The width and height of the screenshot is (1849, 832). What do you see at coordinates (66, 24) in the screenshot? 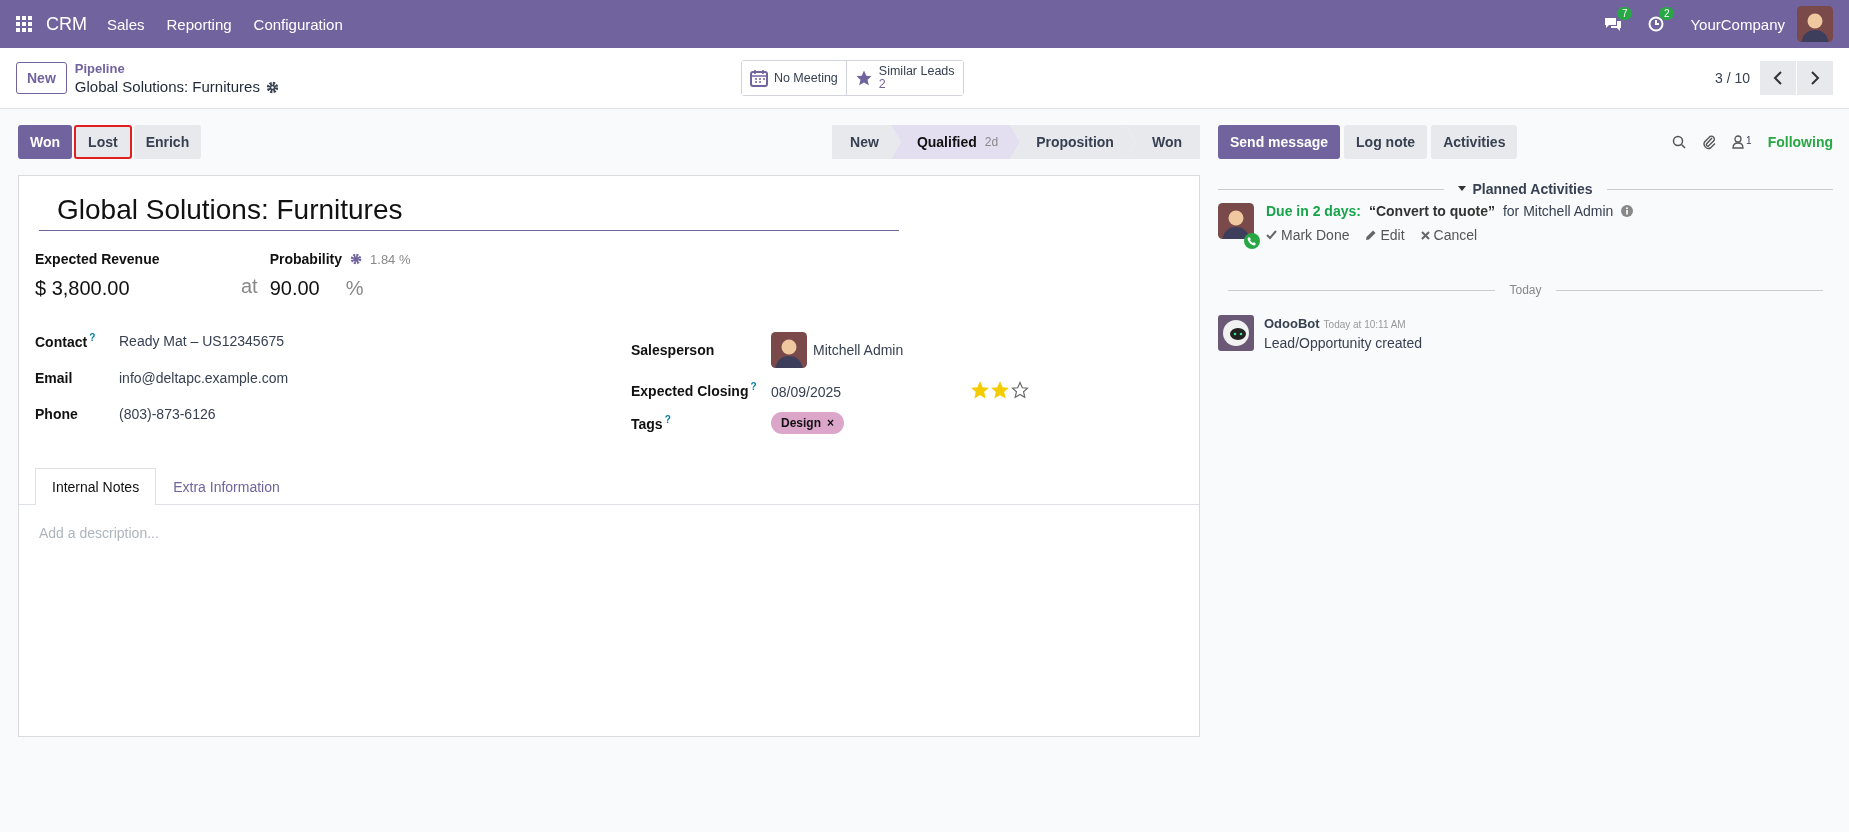
I see `app-name: CRM` at bounding box center [66, 24].